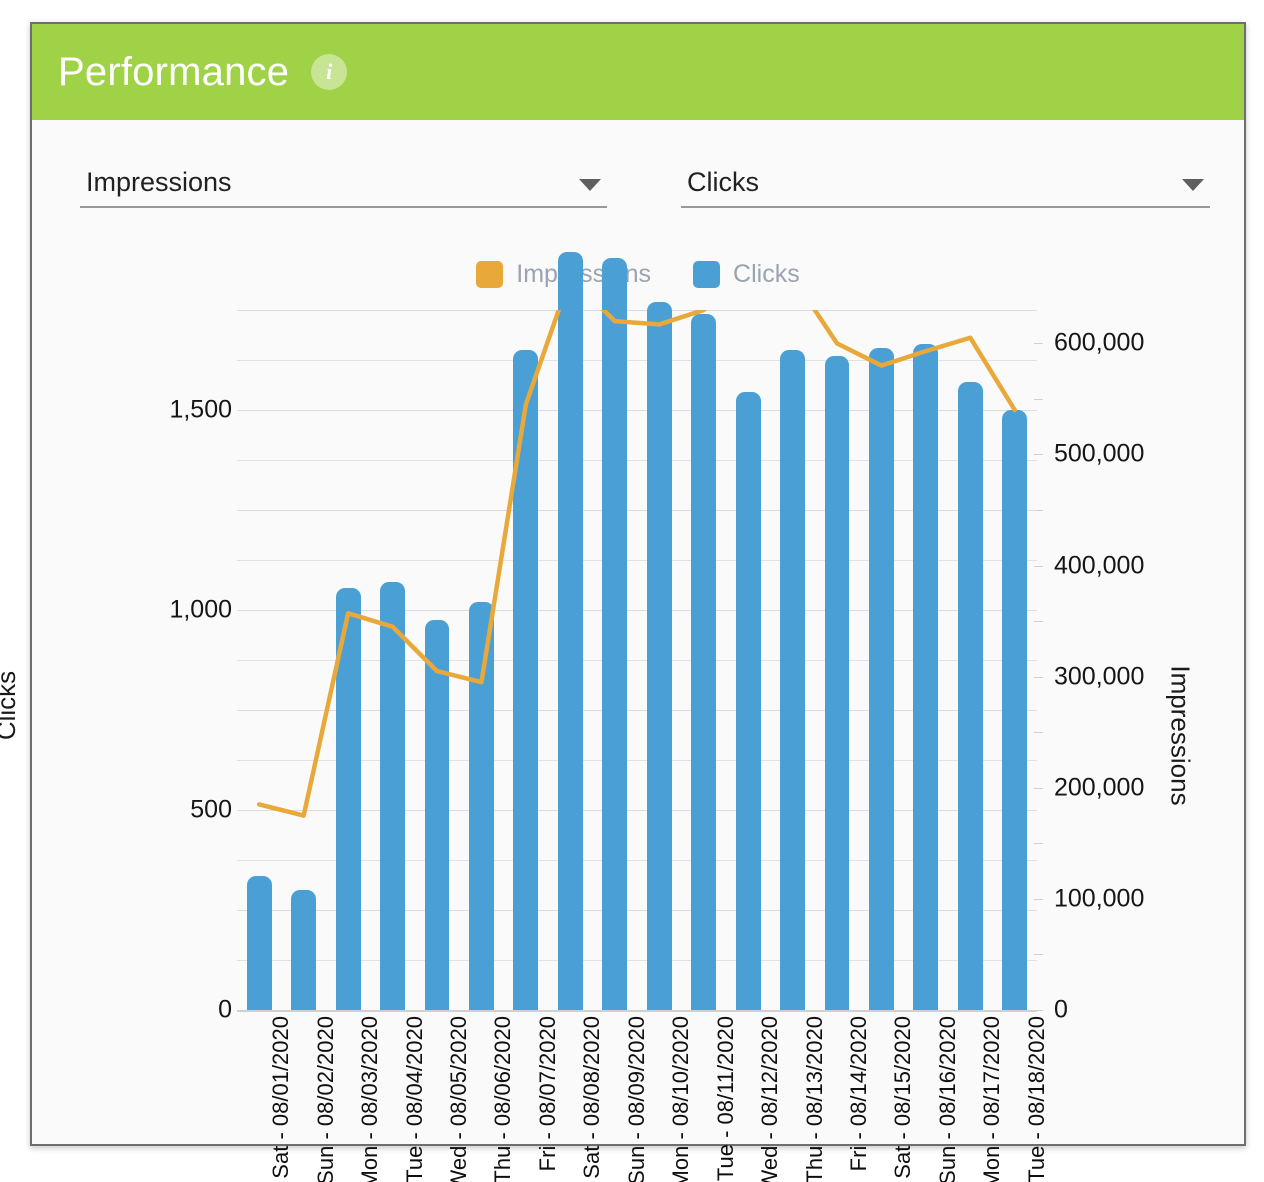 This screenshot has height=1182, width=1264. What do you see at coordinates (329, 72) in the screenshot?
I see `info-icon: i` at bounding box center [329, 72].